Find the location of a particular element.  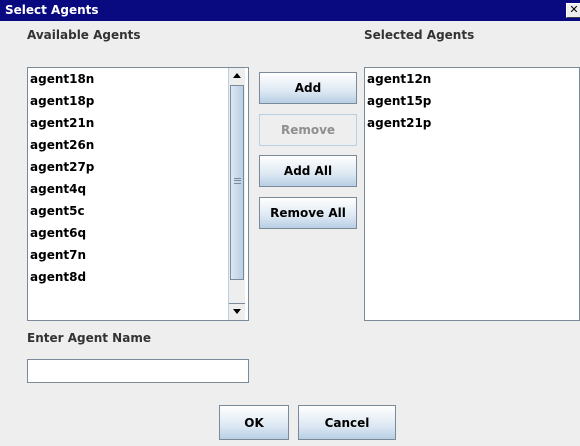

scroll-thumb is located at coordinates (237, 182).